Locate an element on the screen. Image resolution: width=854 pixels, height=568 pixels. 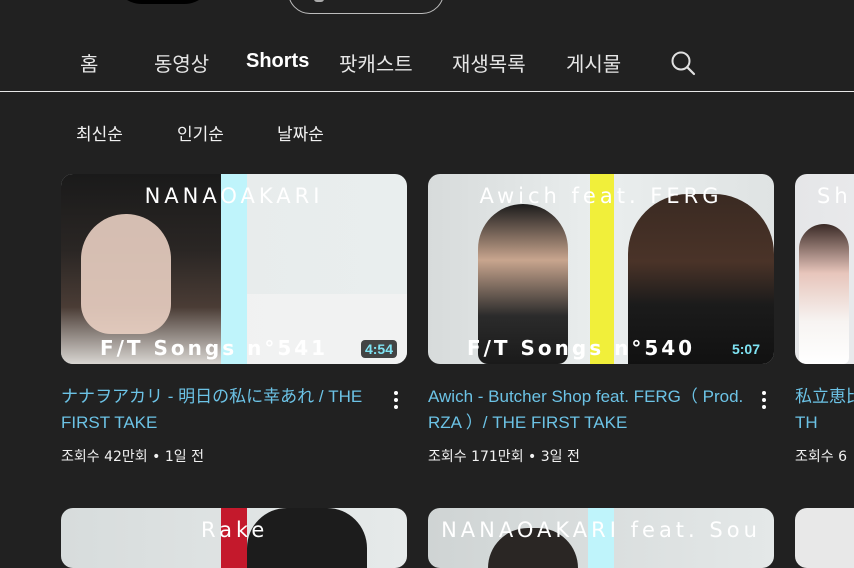
sort-chip-date: 날짜순 is located at coordinates (300, 132).